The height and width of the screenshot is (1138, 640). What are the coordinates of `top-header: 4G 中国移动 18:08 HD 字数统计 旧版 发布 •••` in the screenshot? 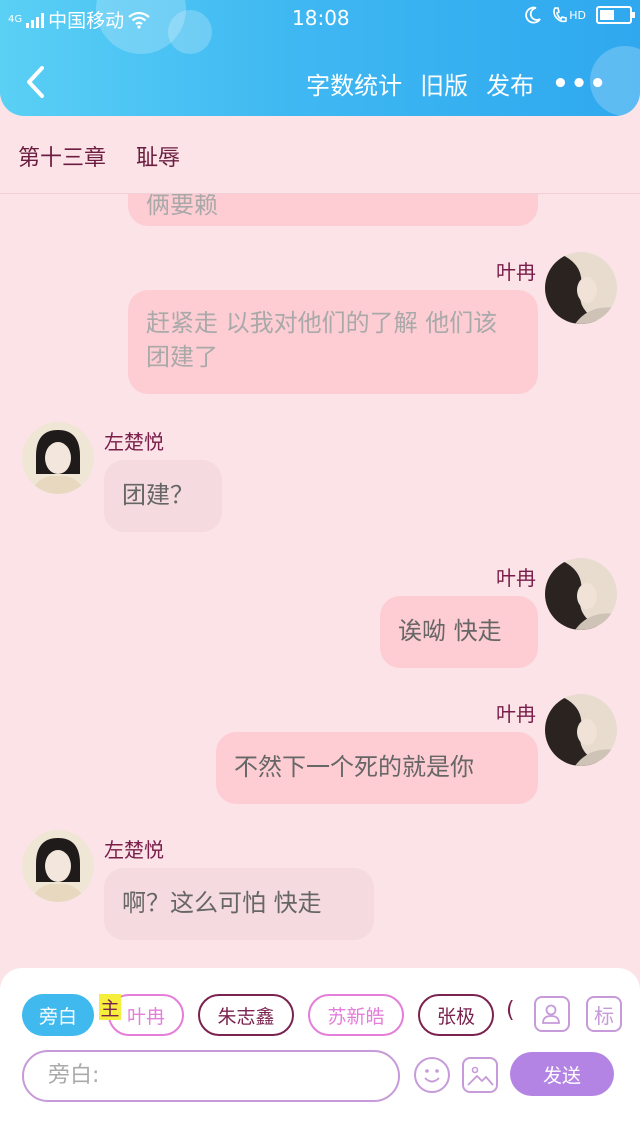 It's located at (320, 58).